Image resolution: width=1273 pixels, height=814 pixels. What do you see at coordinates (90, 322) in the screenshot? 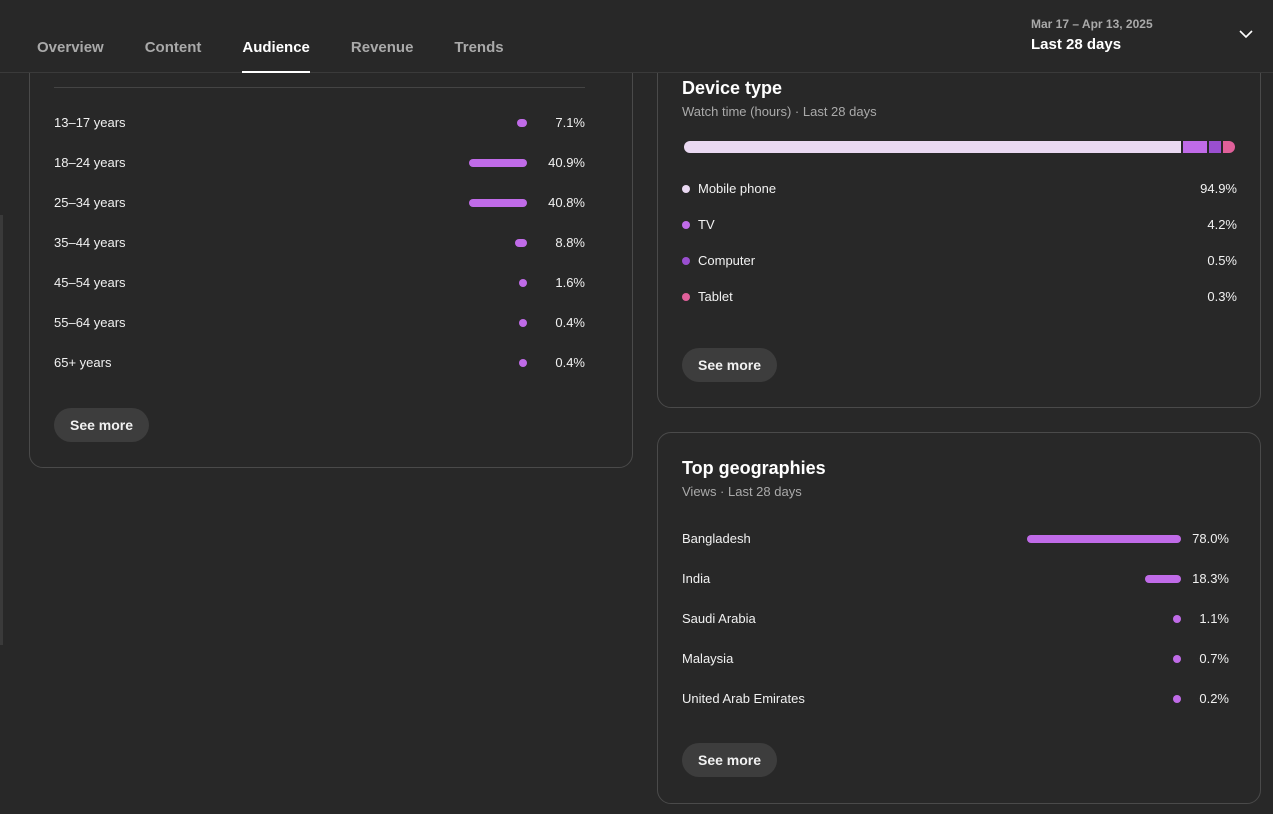
I see `age-label: 55–64 years` at bounding box center [90, 322].